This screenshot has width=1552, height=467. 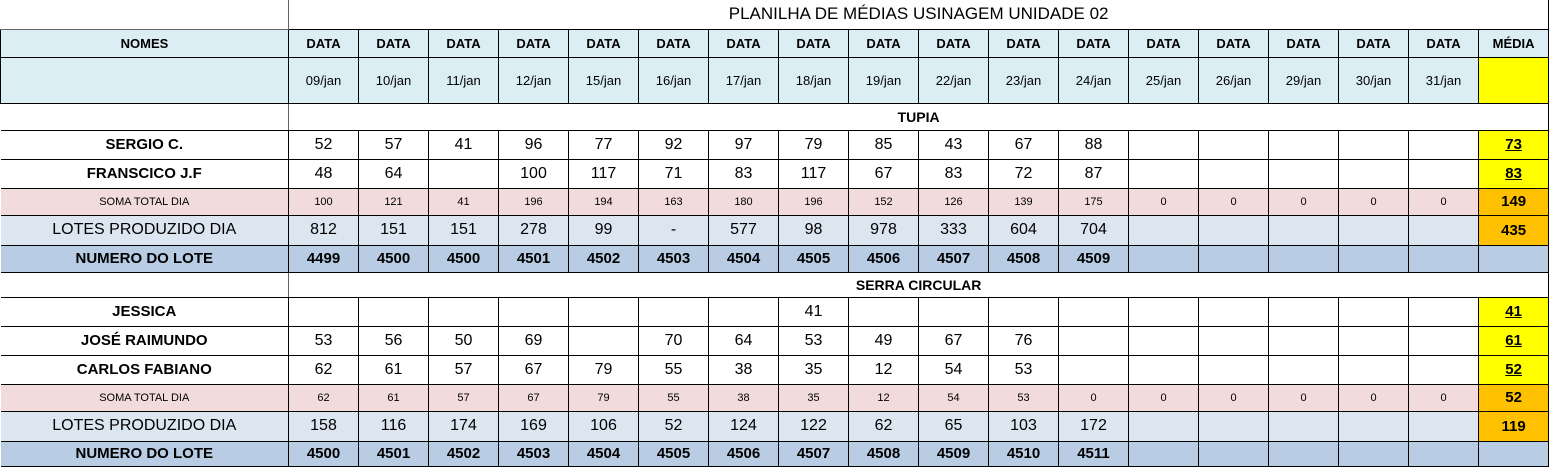 What do you see at coordinates (883, 230) in the screenshot?
I see `lotes-cell: 978` at bounding box center [883, 230].